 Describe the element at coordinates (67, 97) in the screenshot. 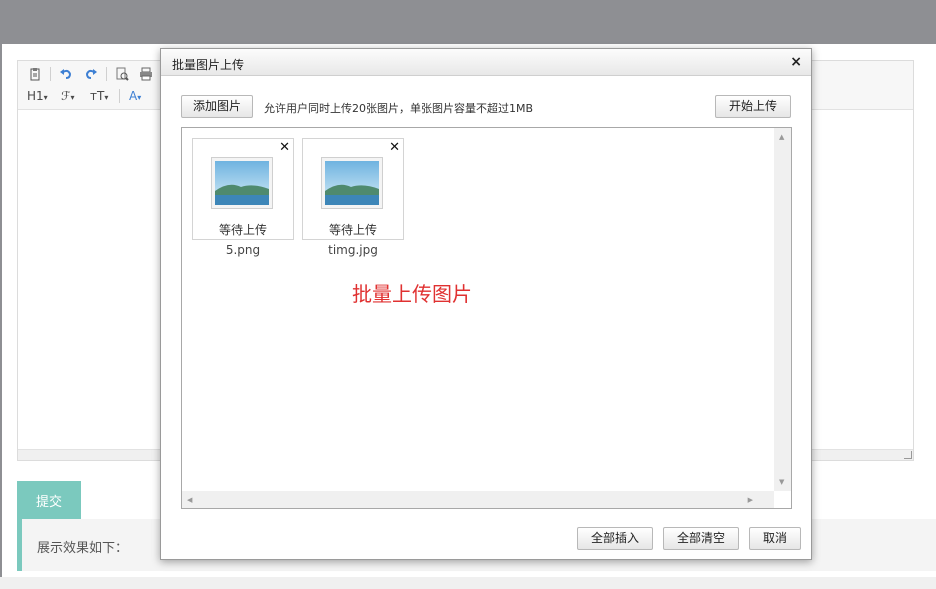

I see `font-family-dropdown: ℱ▾` at that location.